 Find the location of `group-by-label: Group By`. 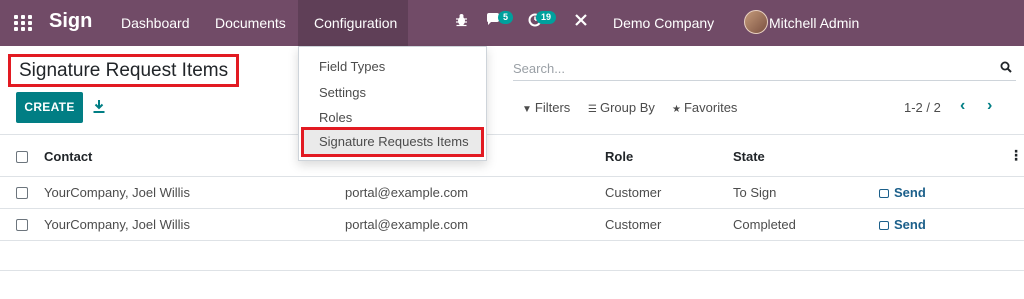

group-by-label: Group By is located at coordinates (627, 107).